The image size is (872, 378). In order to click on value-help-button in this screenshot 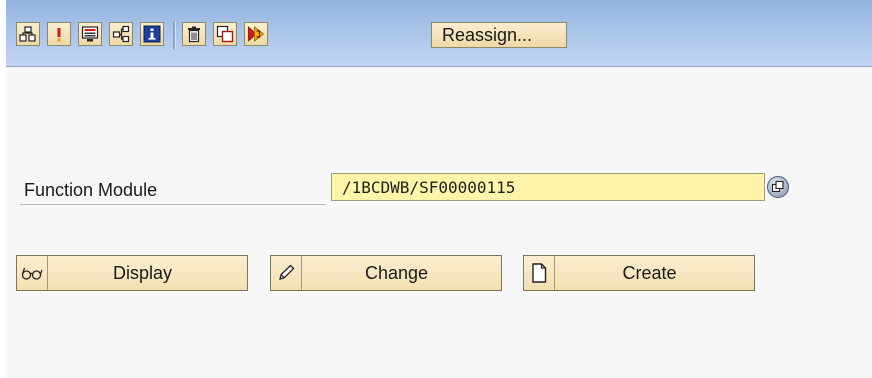, I will do `click(778, 187)`.